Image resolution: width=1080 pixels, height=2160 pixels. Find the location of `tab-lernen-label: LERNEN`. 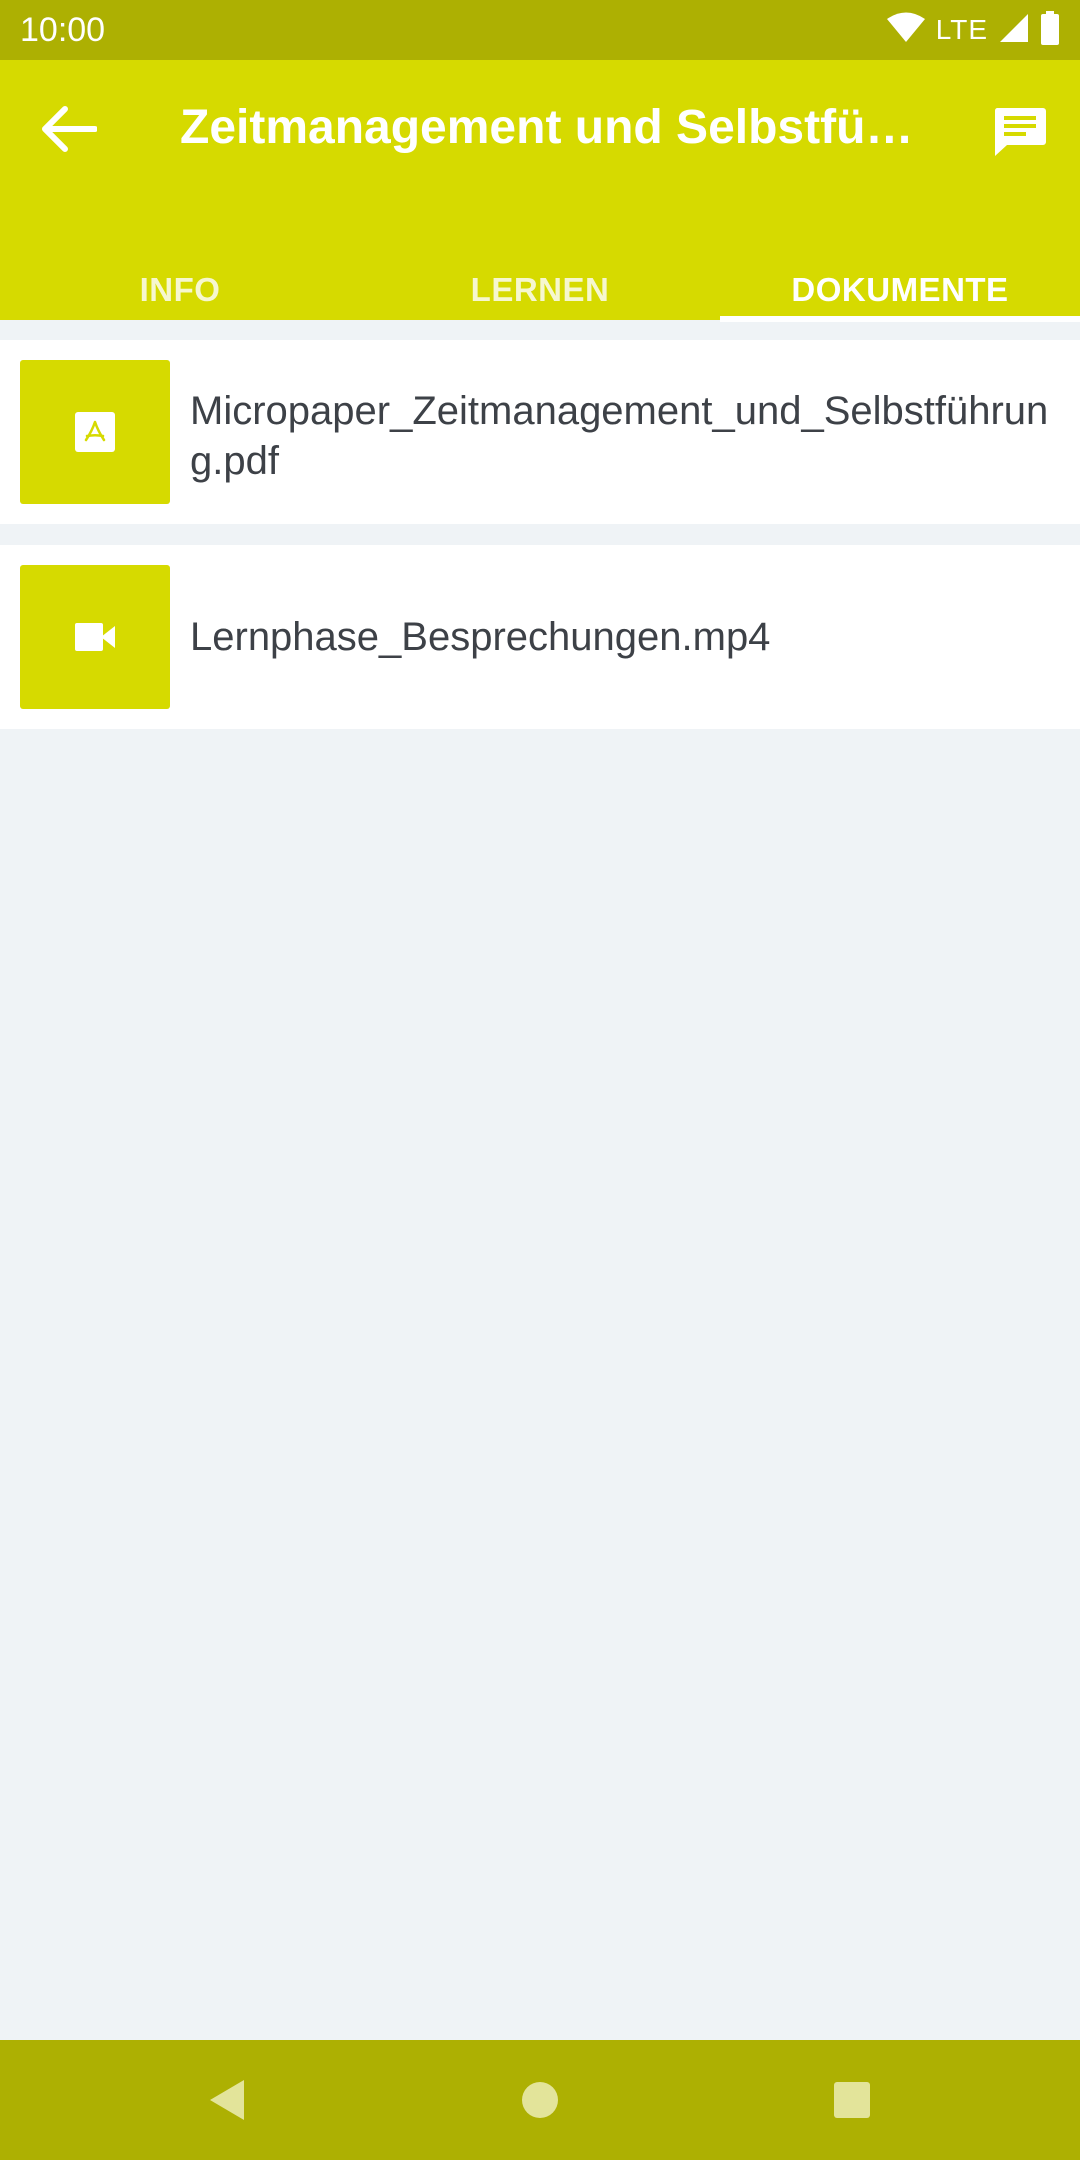

tab-lernen-label: LERNEN is located at coordinates (540, 289).